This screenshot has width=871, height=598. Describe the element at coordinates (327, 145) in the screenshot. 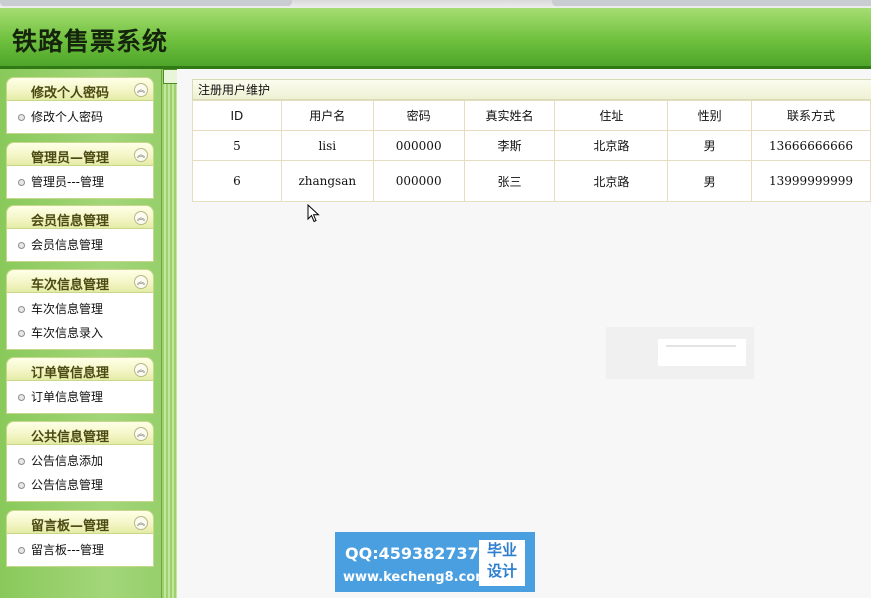

I see `cell-username: lisi` at that location.